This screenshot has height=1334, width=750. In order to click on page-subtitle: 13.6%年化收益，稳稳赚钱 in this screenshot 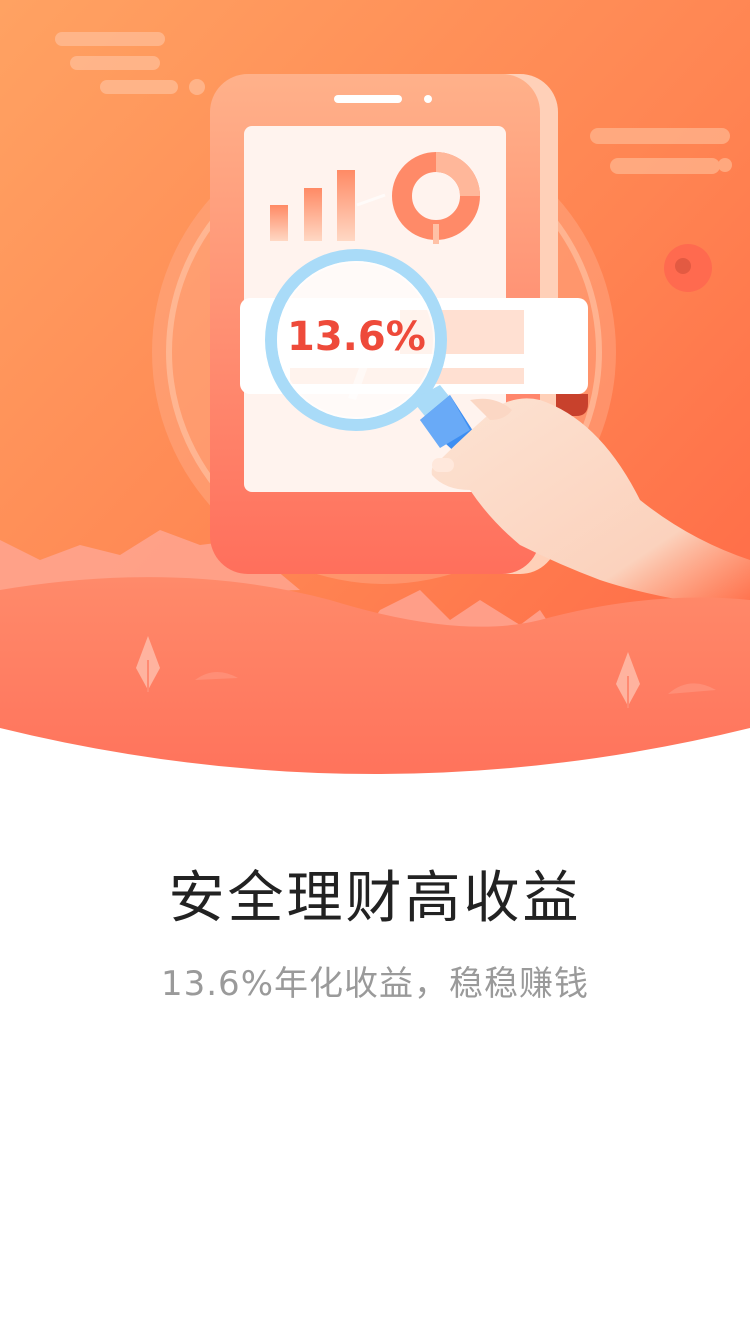, I will do `click(374, 984)`.